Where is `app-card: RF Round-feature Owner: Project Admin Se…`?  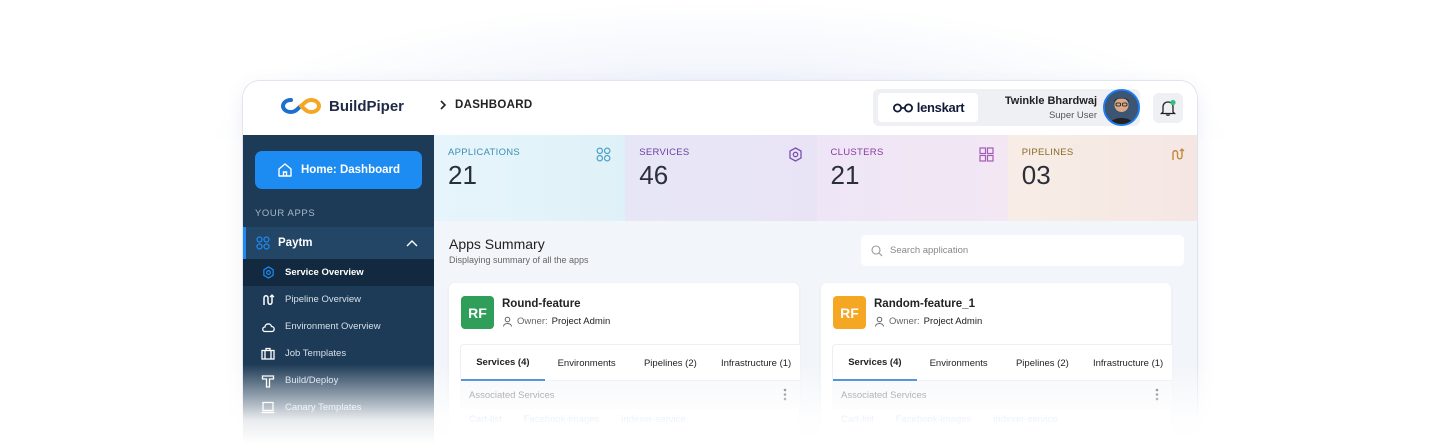
app-card: RF Round-feature Owner: Project Admin Se… is located at coordinates (624, 363).